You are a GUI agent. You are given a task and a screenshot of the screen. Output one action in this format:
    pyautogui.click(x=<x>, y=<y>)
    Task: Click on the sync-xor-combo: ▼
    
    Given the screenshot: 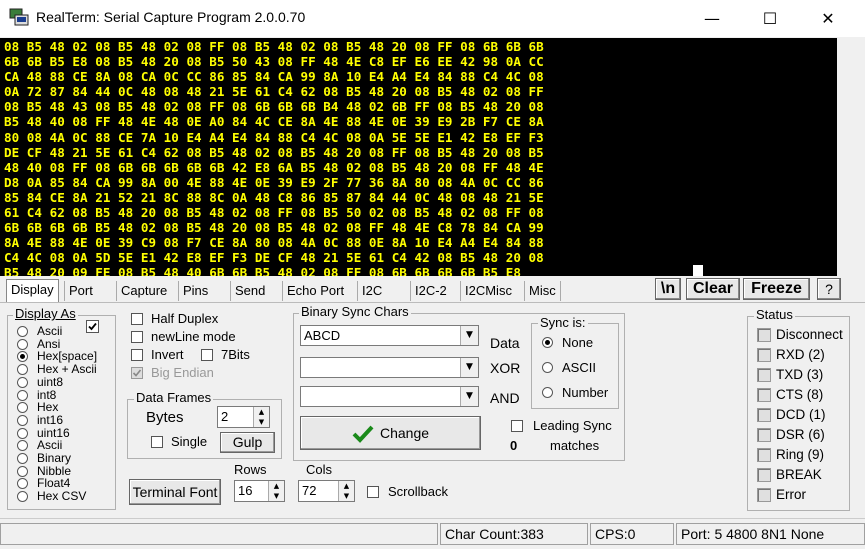 What is the action you would take?
    pyautogui.click(x=389, y=367)
    